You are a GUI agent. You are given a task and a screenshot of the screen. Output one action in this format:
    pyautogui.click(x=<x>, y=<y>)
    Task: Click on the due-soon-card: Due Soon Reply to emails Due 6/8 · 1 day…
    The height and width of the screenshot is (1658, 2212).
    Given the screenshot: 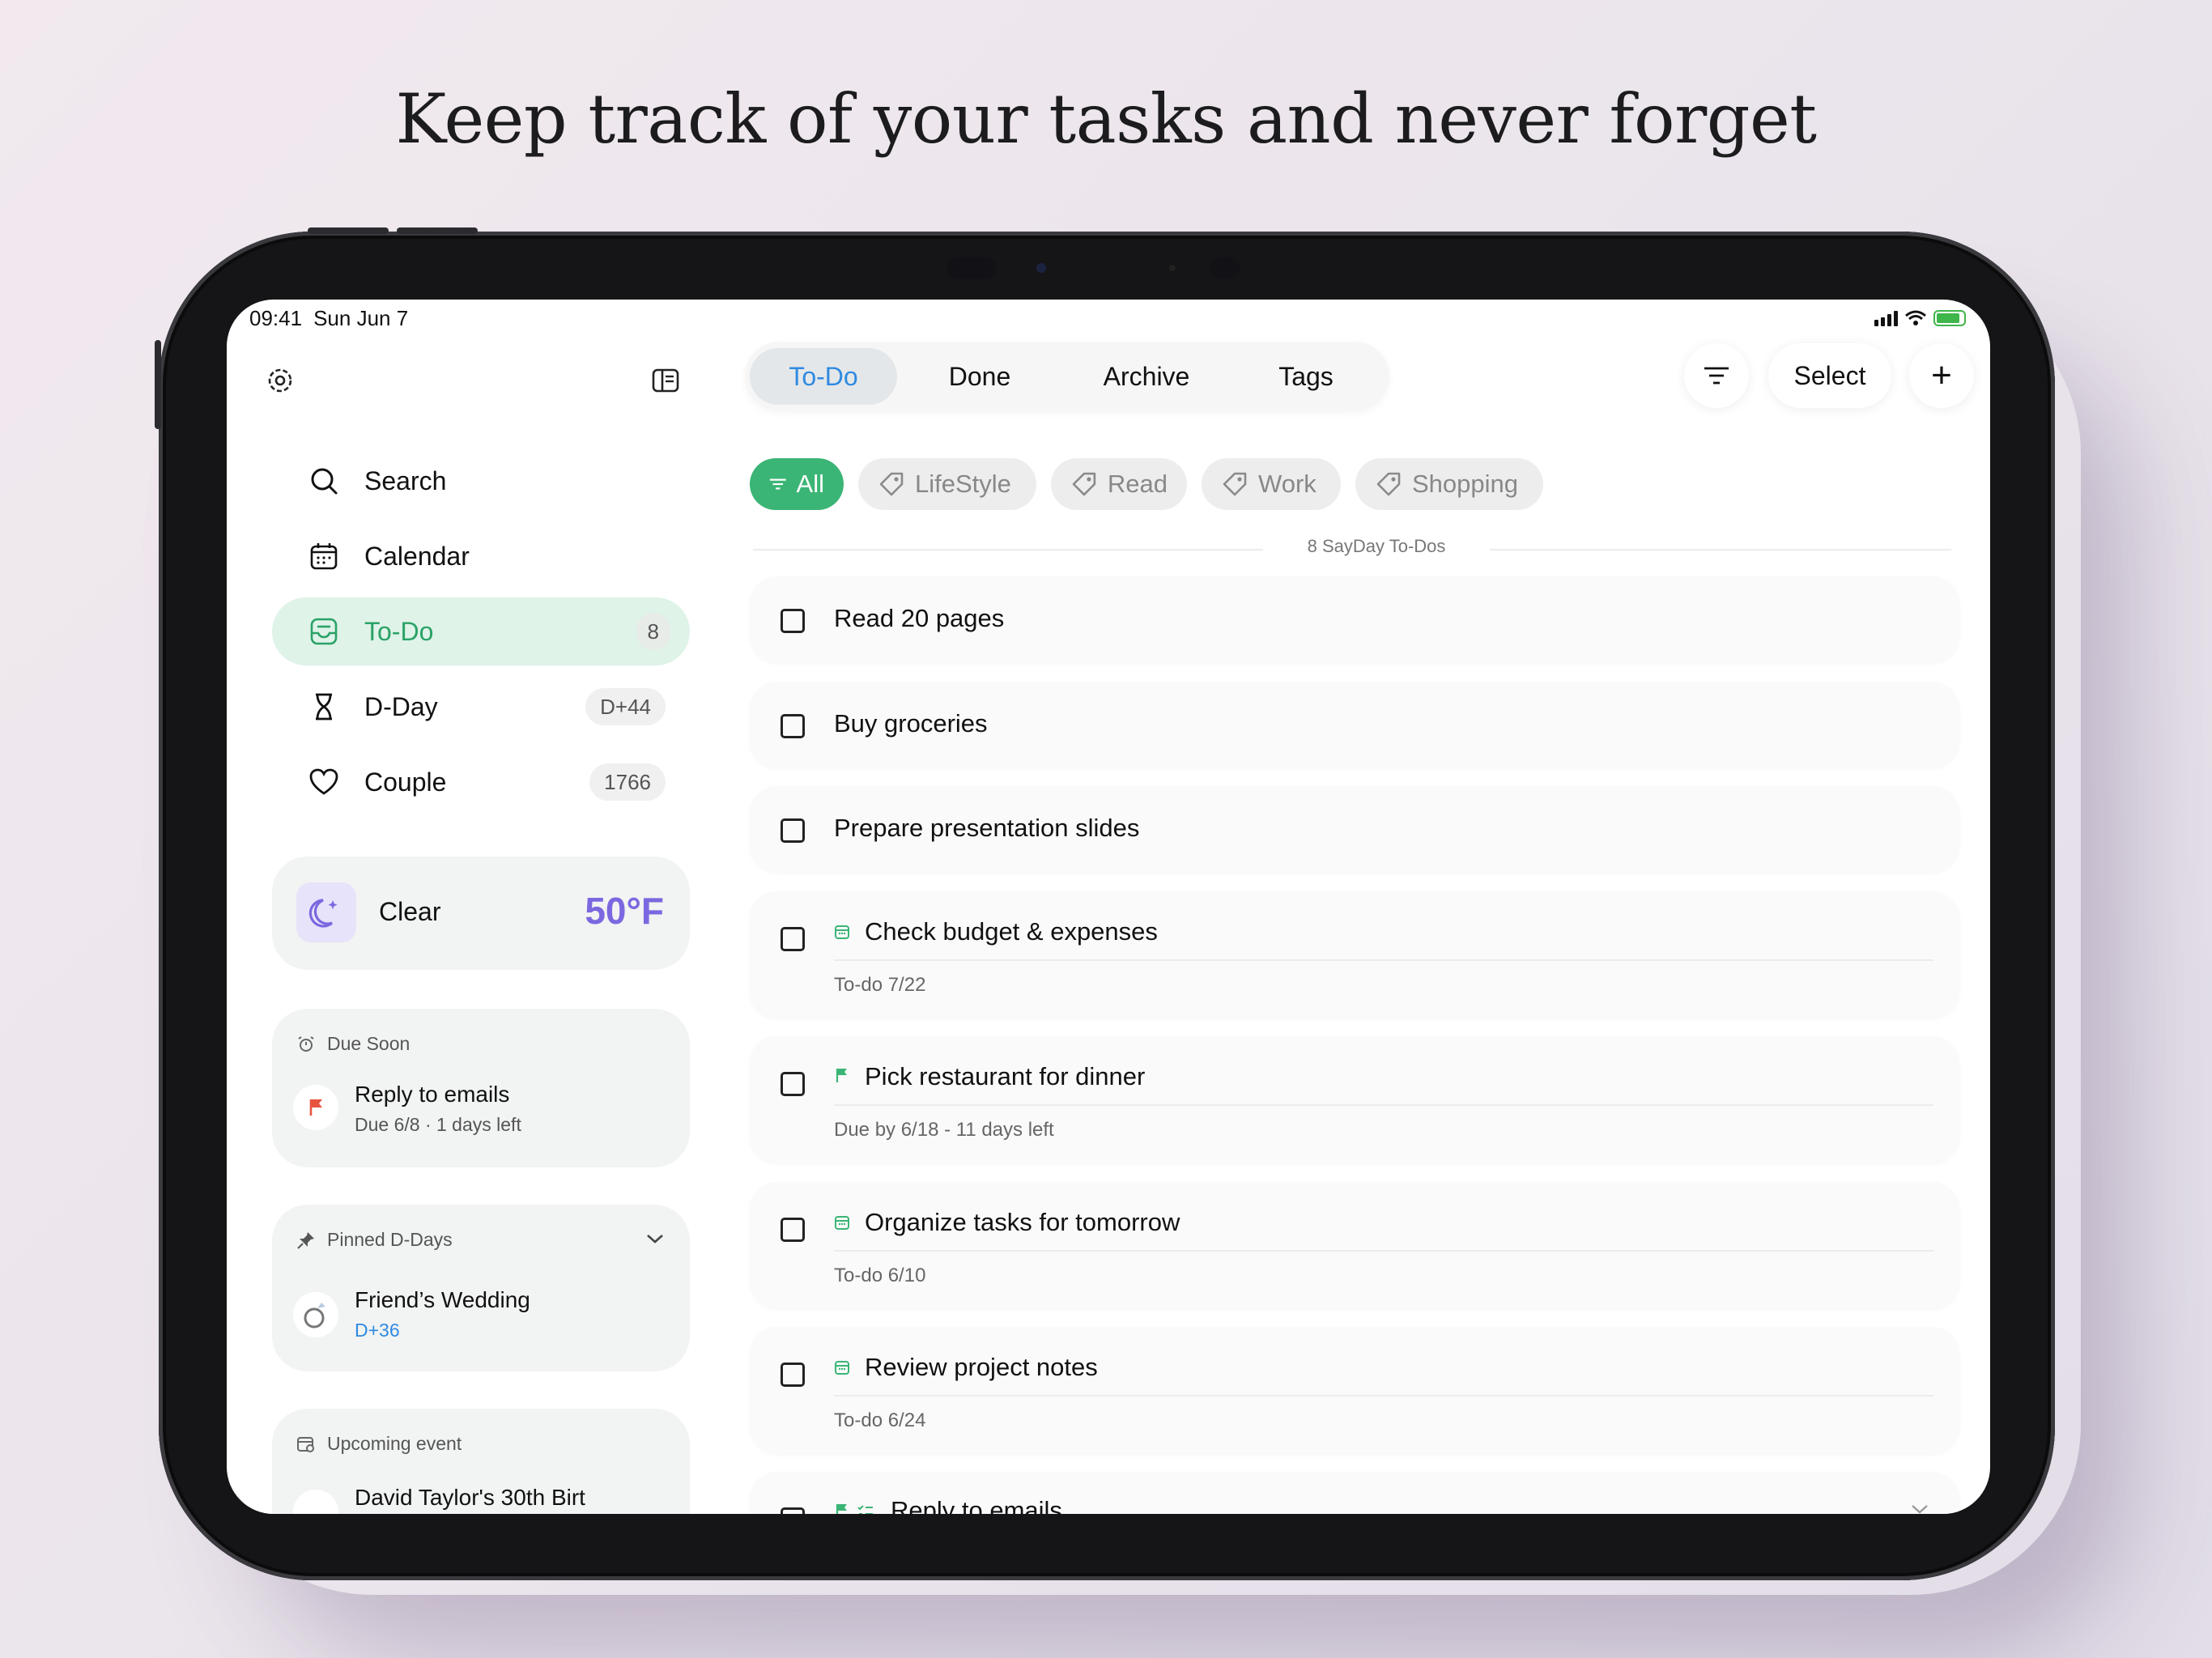 What is the action you would take?
    pyautogui.click(x=481, y=1088)
    